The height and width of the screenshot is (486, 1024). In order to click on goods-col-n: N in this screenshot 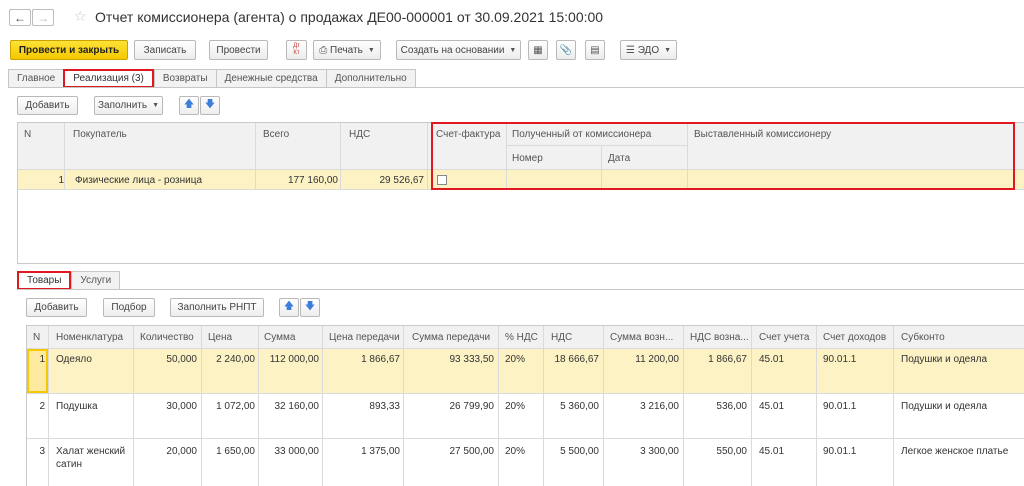, I will do `click(36, 337)`.